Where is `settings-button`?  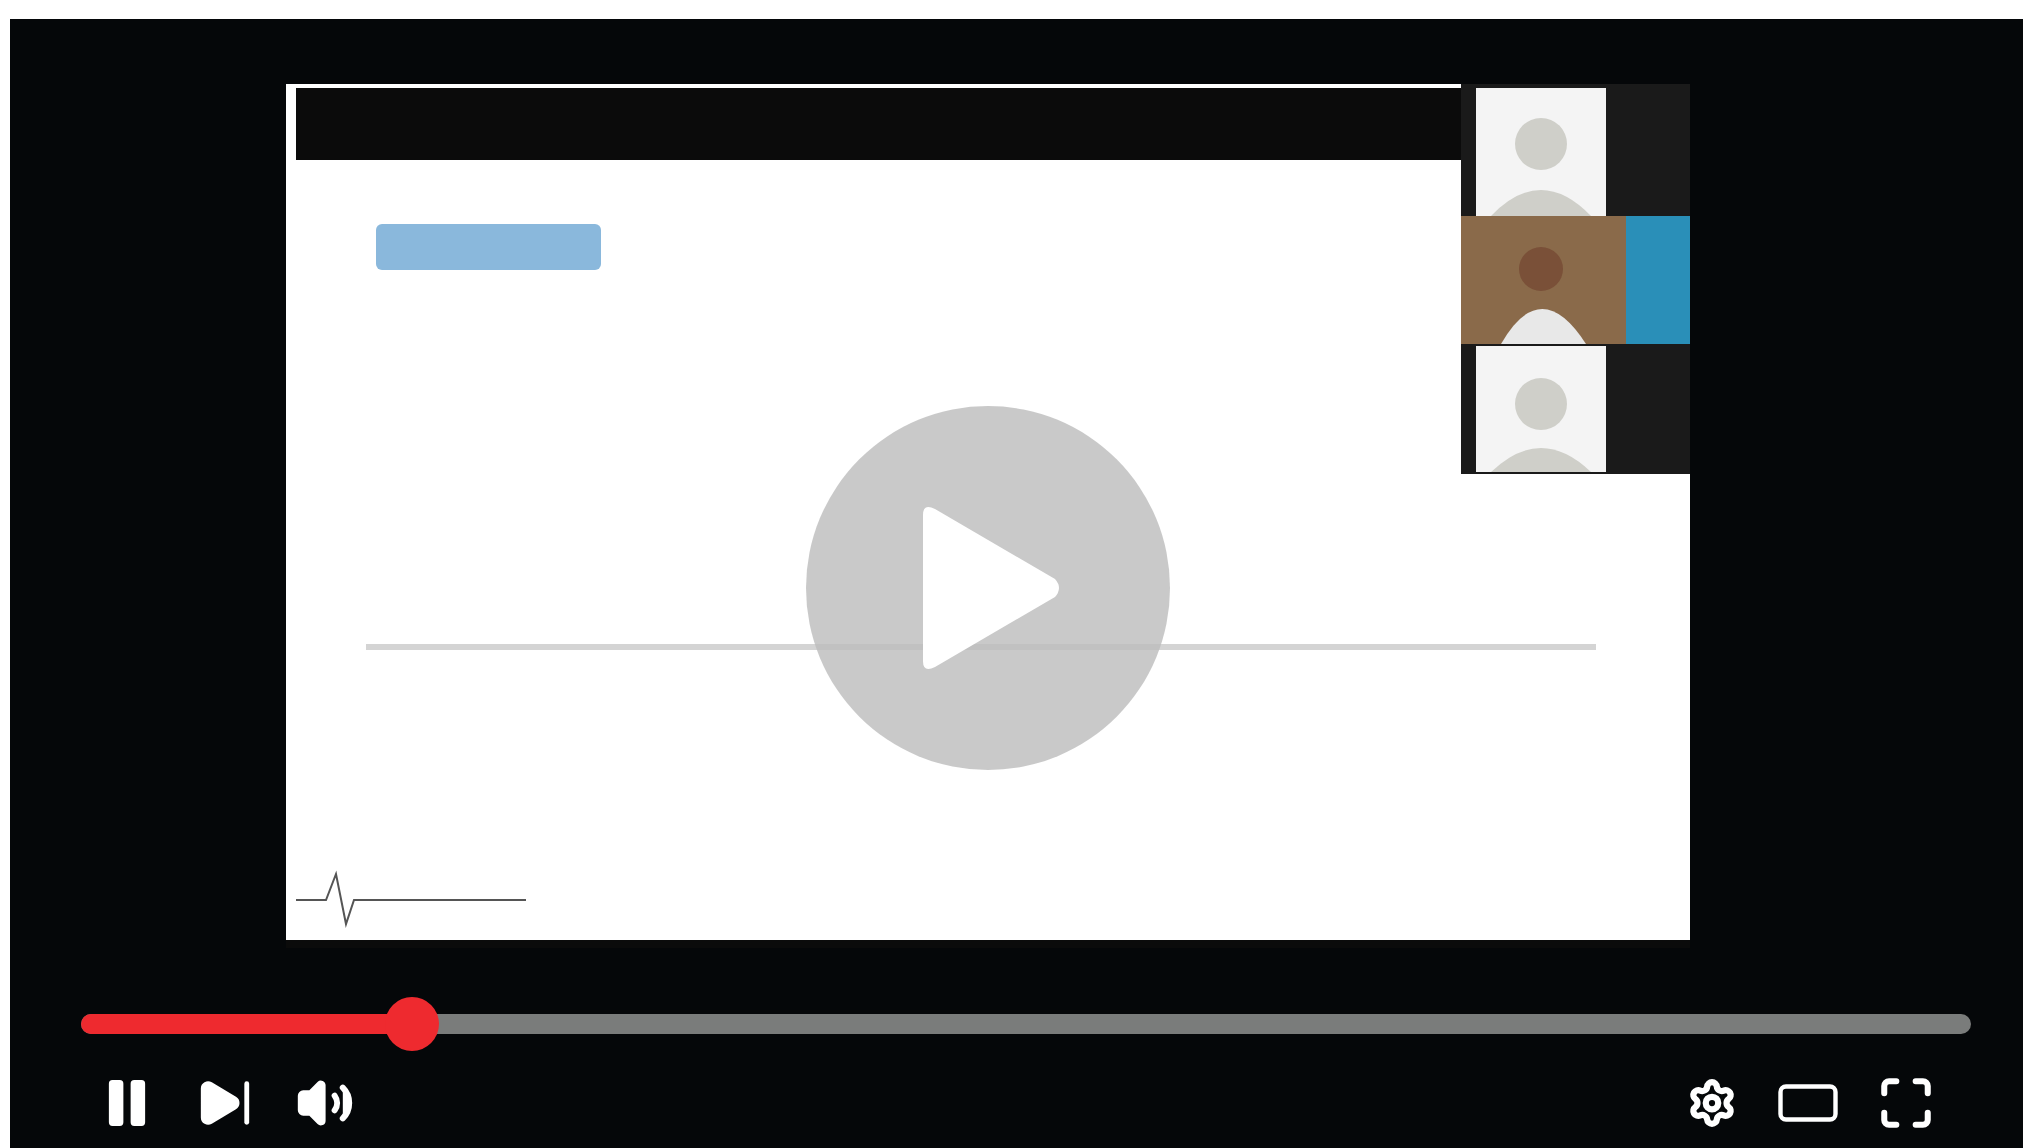
settings-button is located at coordinates (1712, 1103).